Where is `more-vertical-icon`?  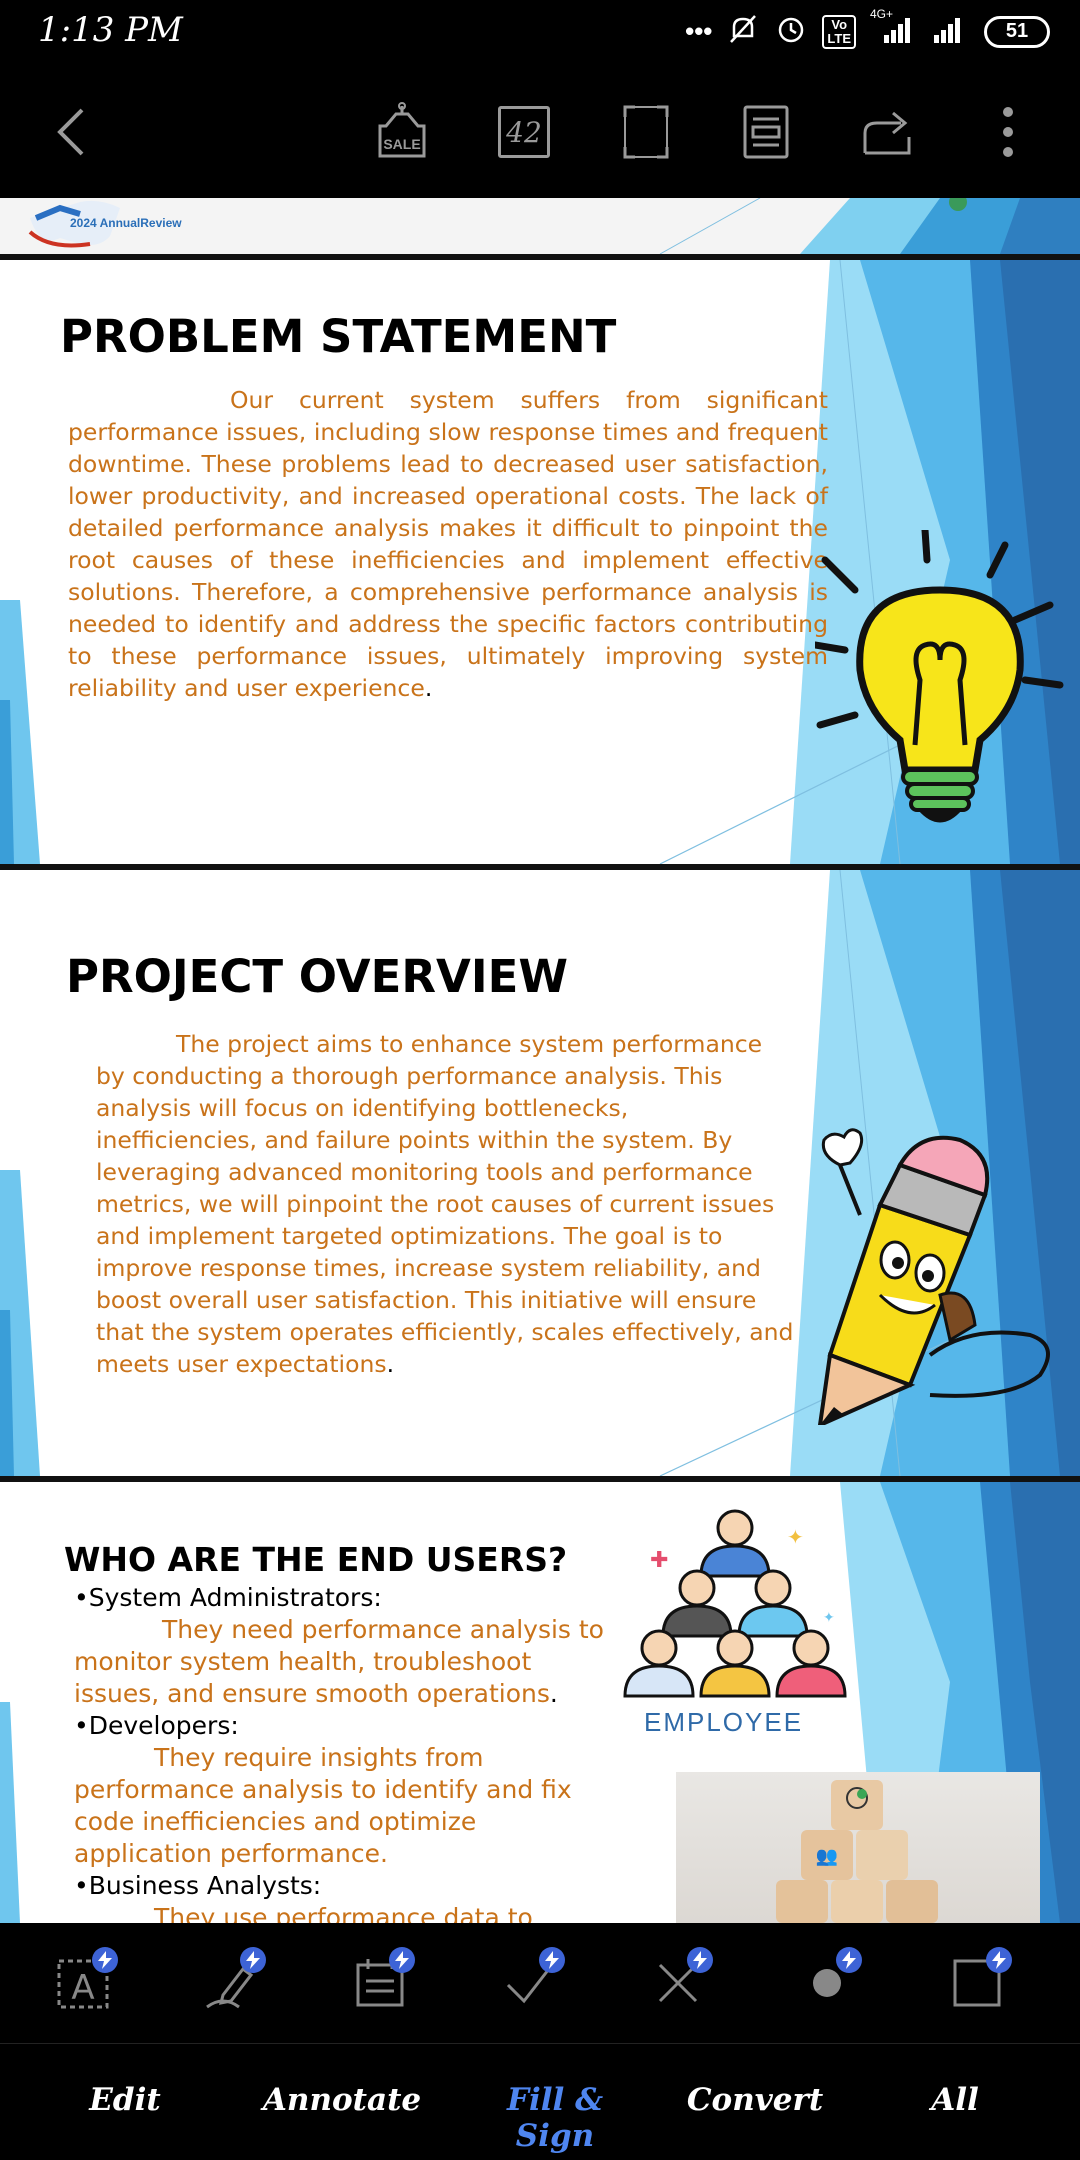
more-vertical-icon is located at coordinates (1008, 132).